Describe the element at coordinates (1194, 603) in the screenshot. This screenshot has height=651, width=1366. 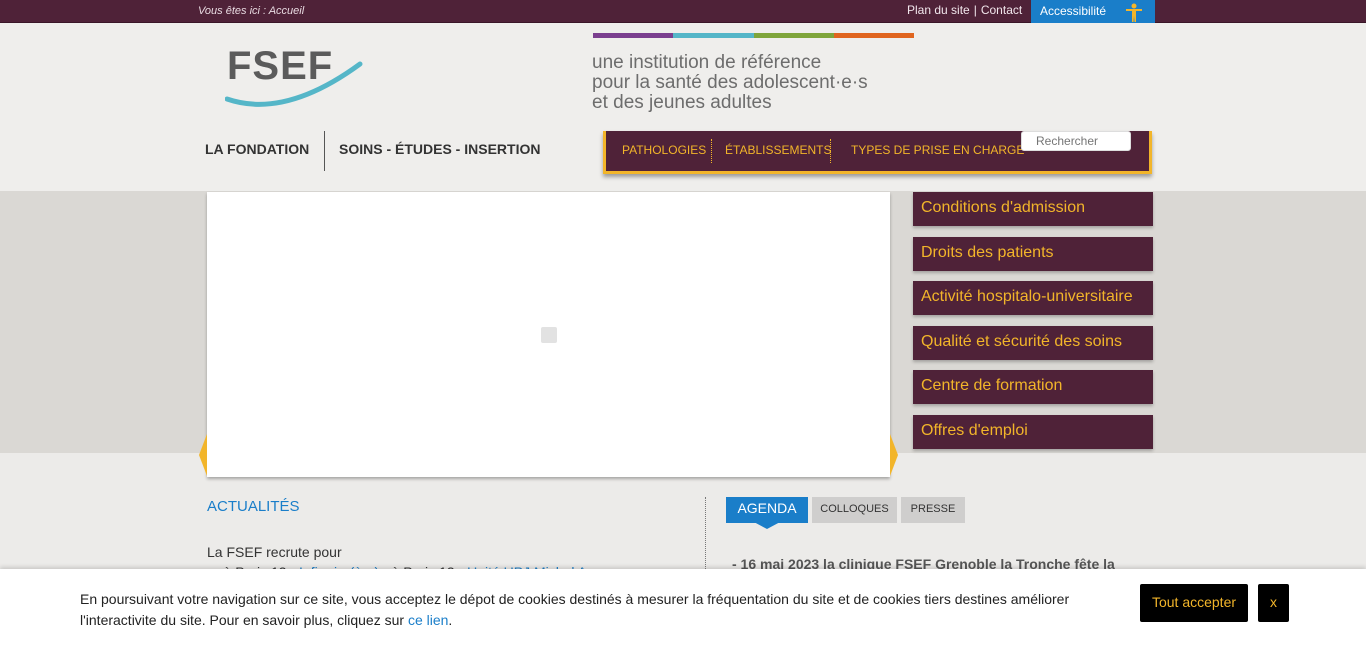
I see `accept-all-button: Tout accepter` at that location.